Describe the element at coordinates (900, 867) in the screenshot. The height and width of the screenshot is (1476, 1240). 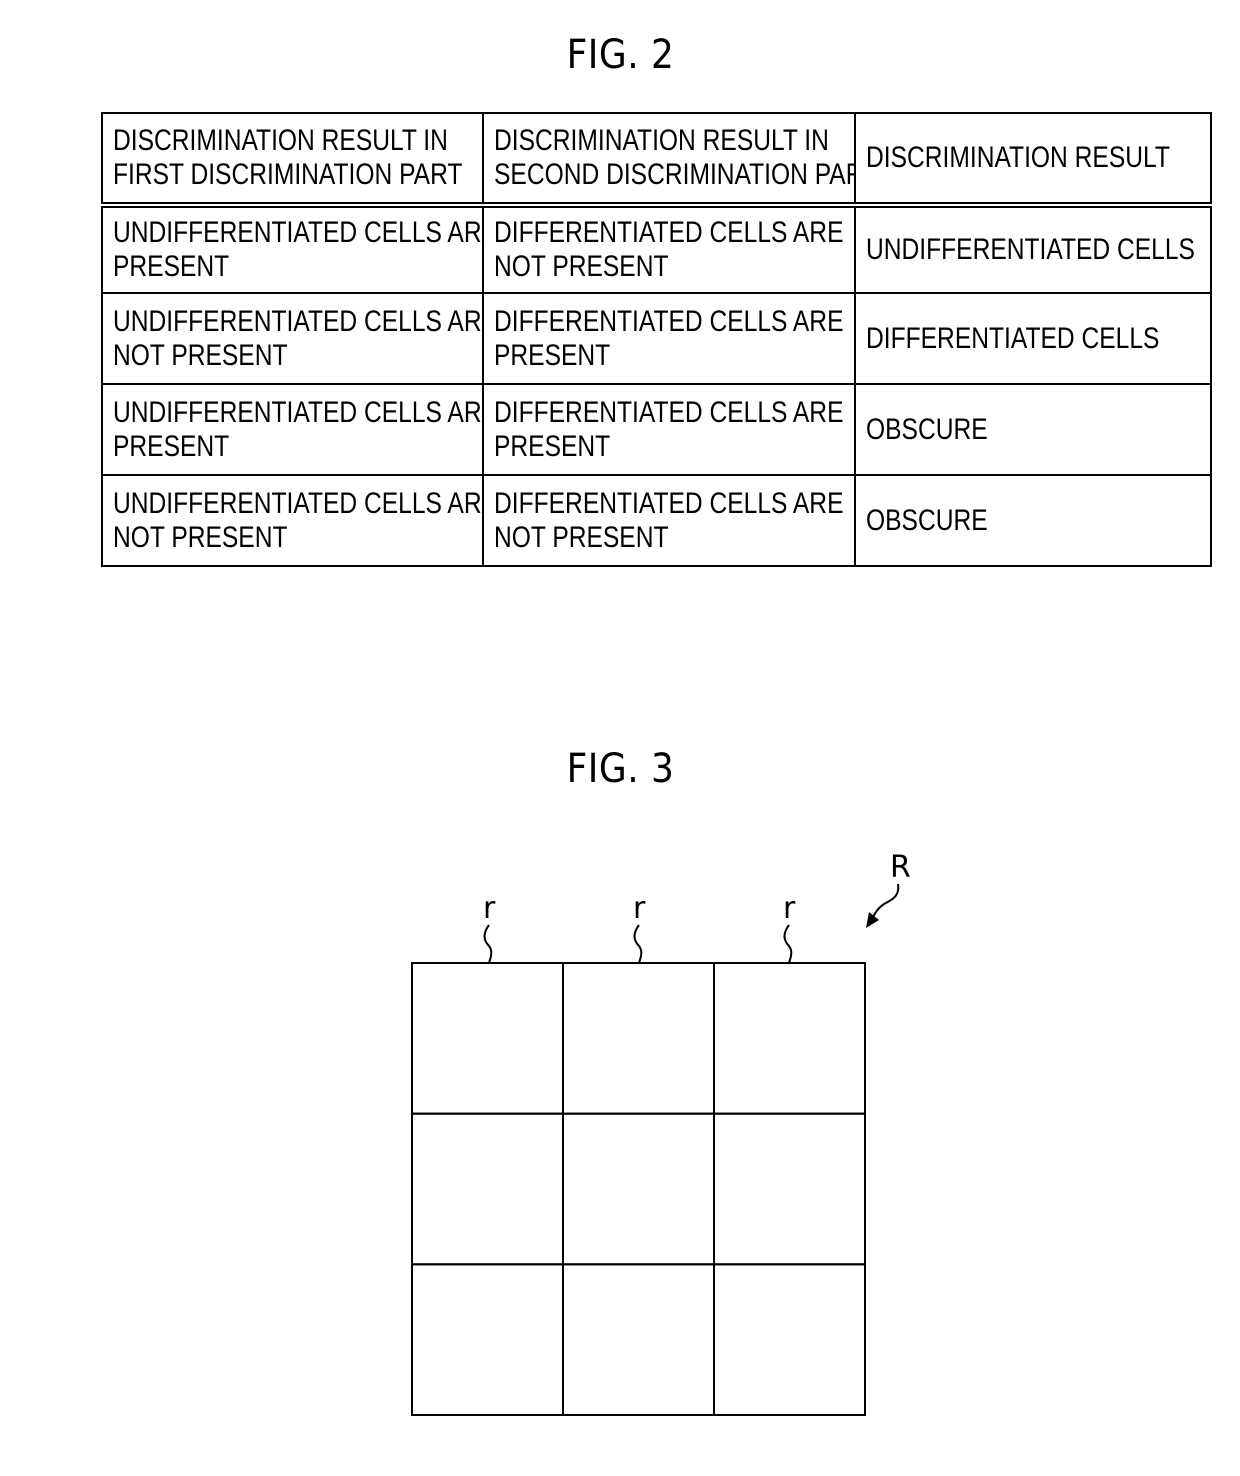
I see `region-label: R` at that location.